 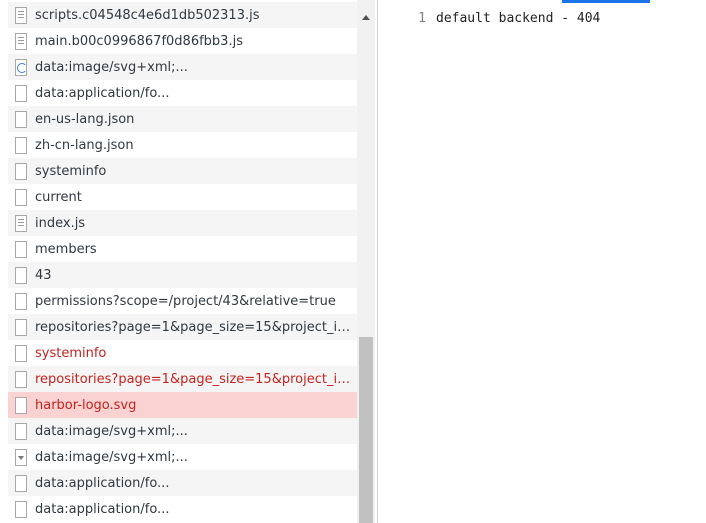 I want to click on request-name: en-us-lang.json, so click(x=85, y=119).